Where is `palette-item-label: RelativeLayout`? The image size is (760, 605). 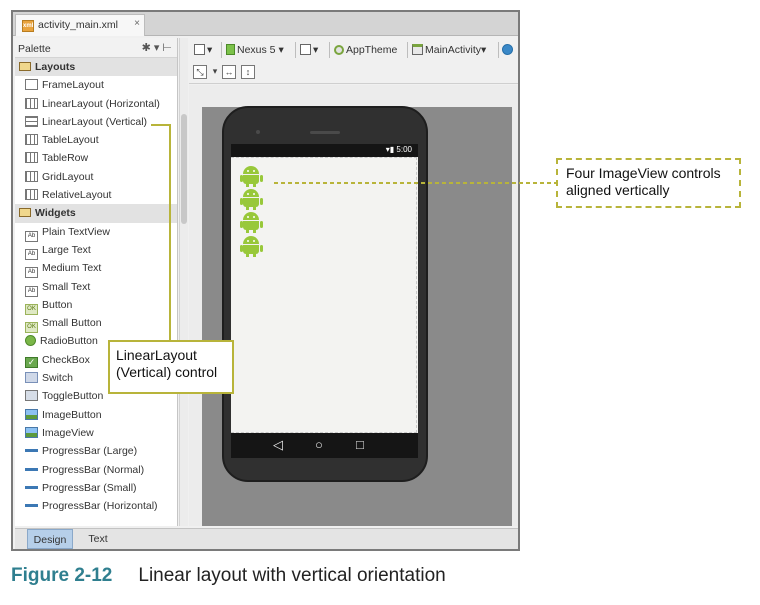
palette-item-label: RelativeLayout is located at coordinates (77, 195).